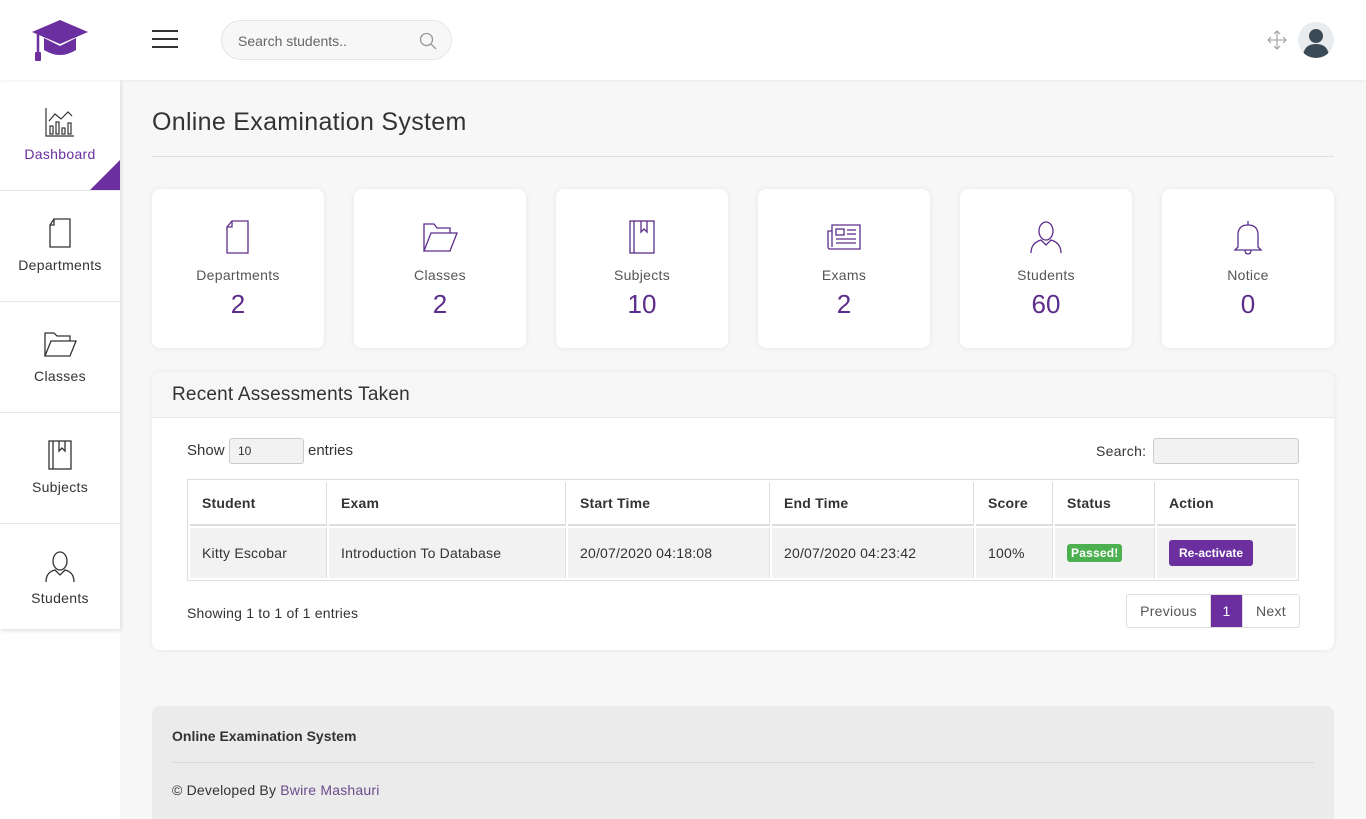  I want to click on active-indicator, so click(105, 175).